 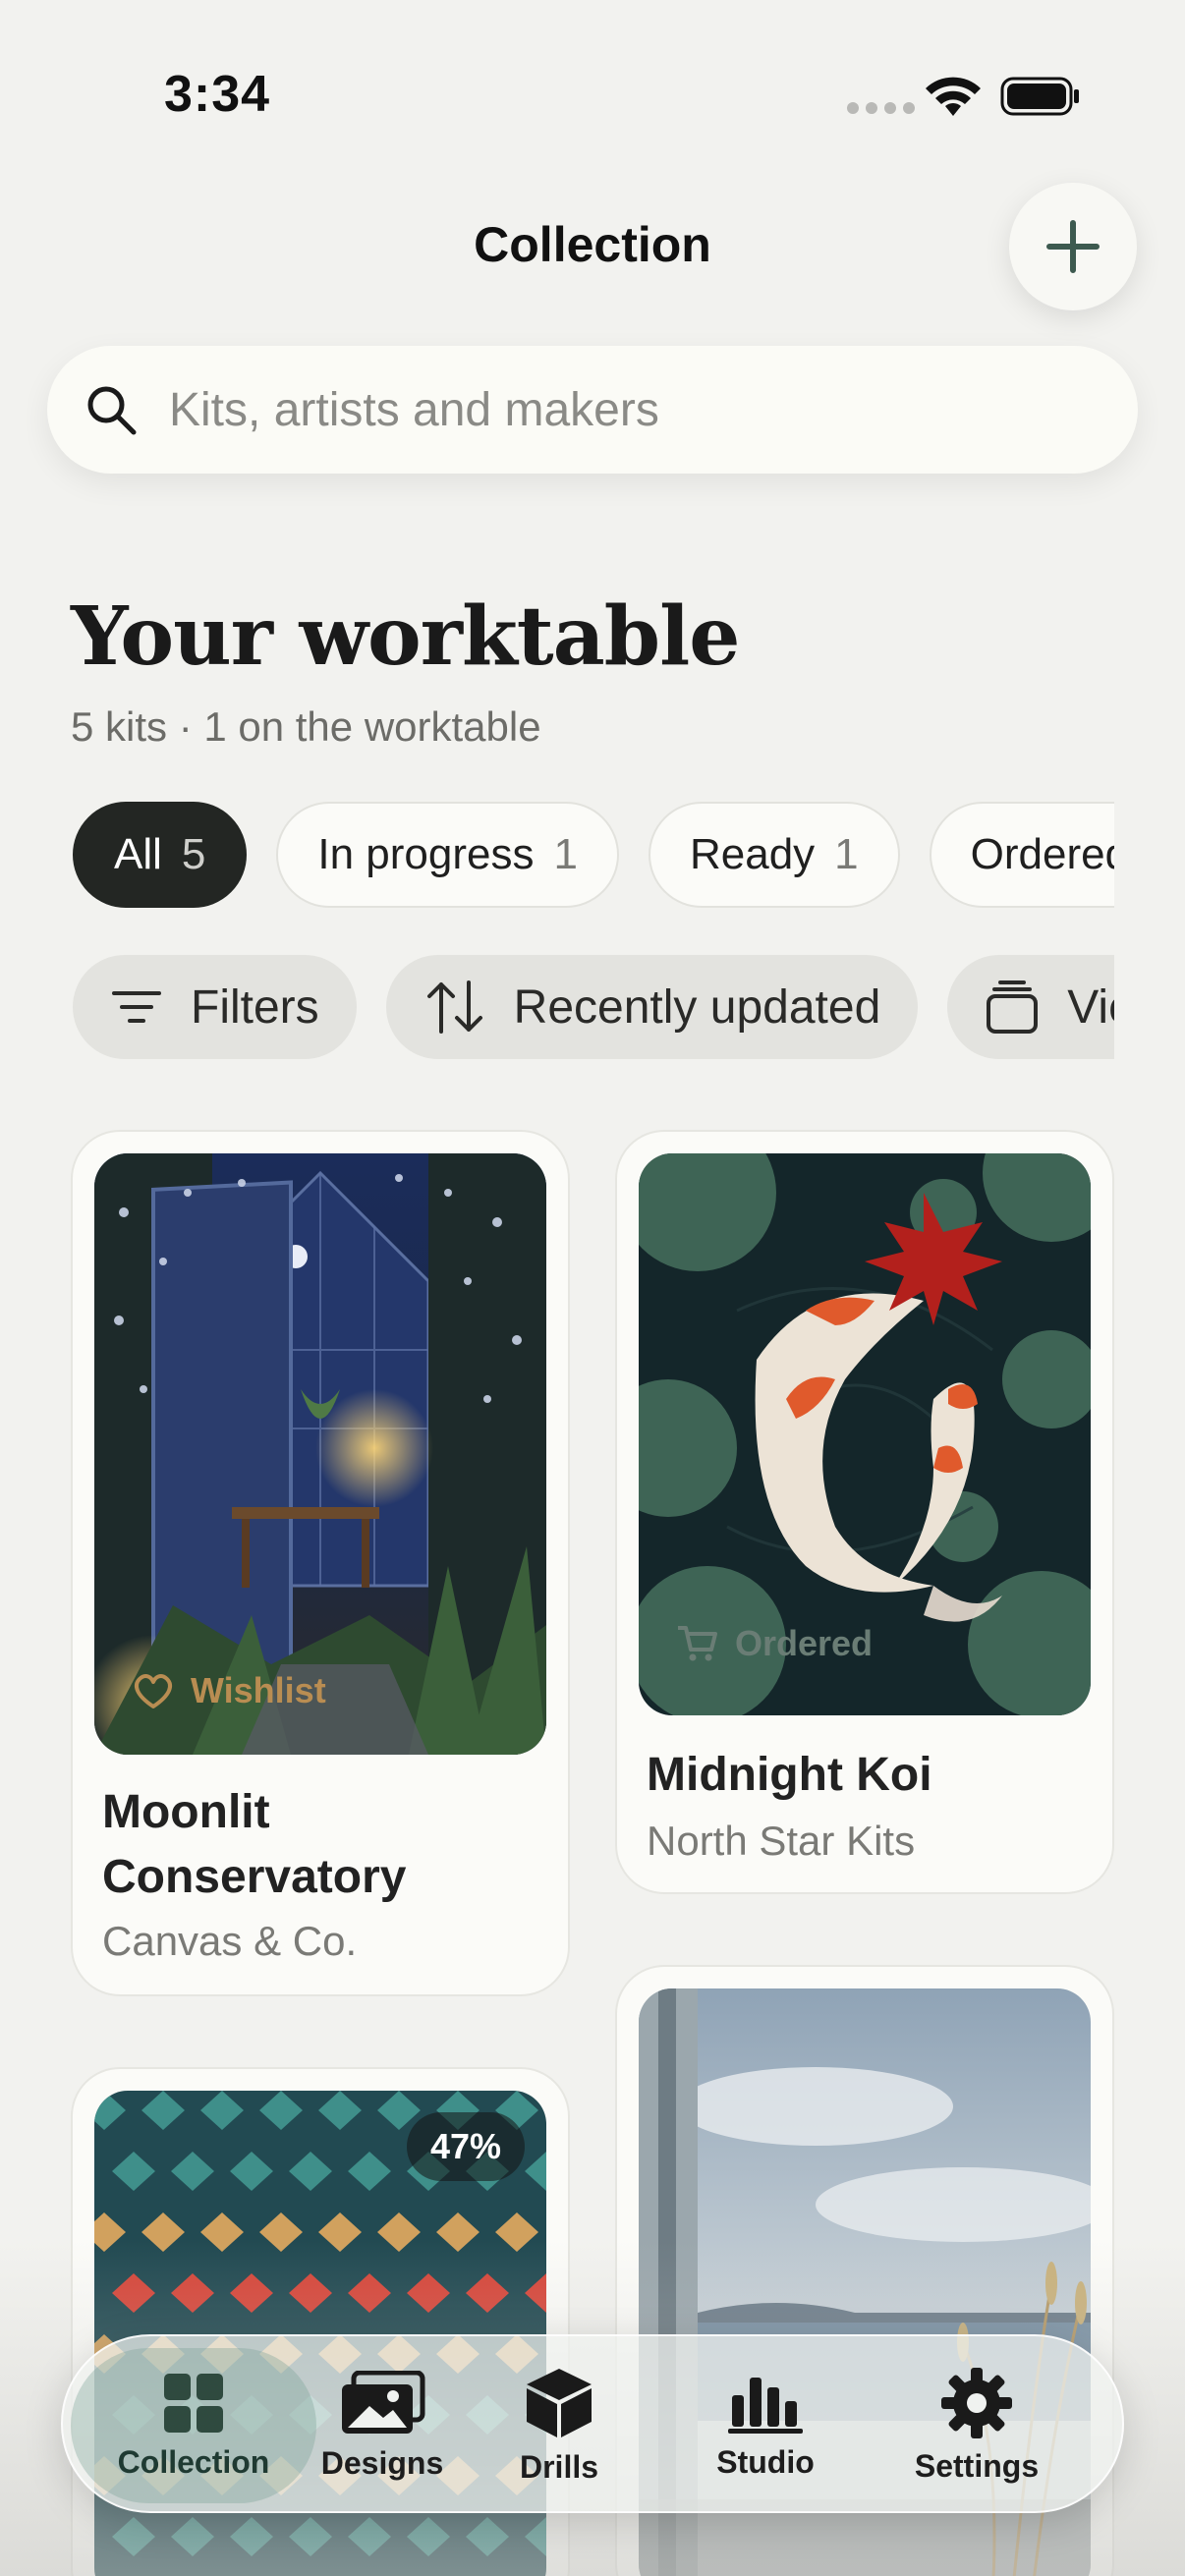 I want to click on view-label: View, so click(x=1091, y=1007).